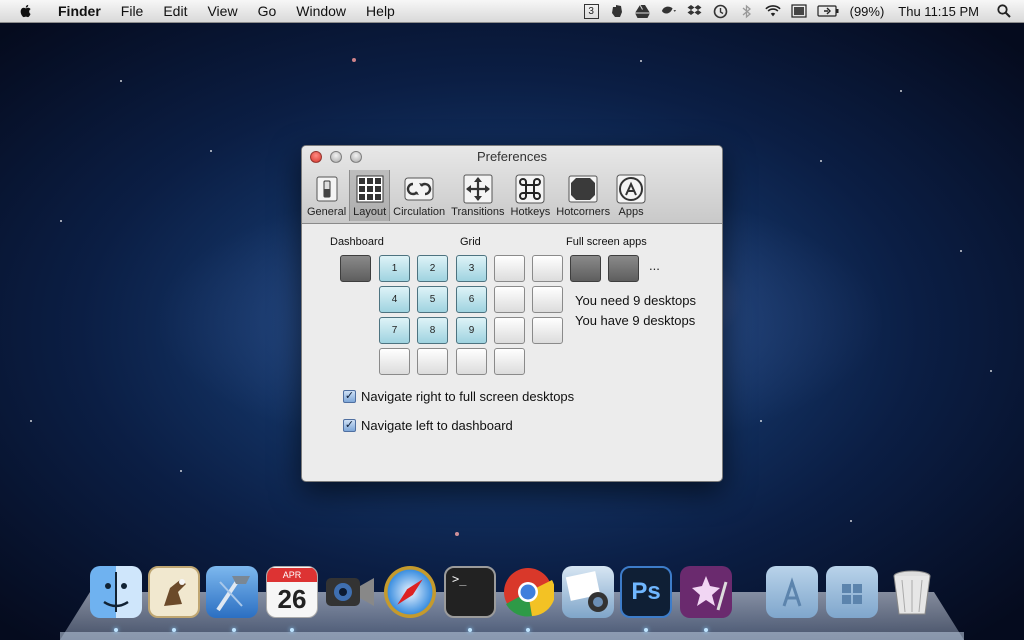 Image resolution: width=1024 pixels, height=640 pixels. What do you see at coordinates (478, 189) in the screenshot?
I see `arrows-icon` at bounding box center [478, 189].